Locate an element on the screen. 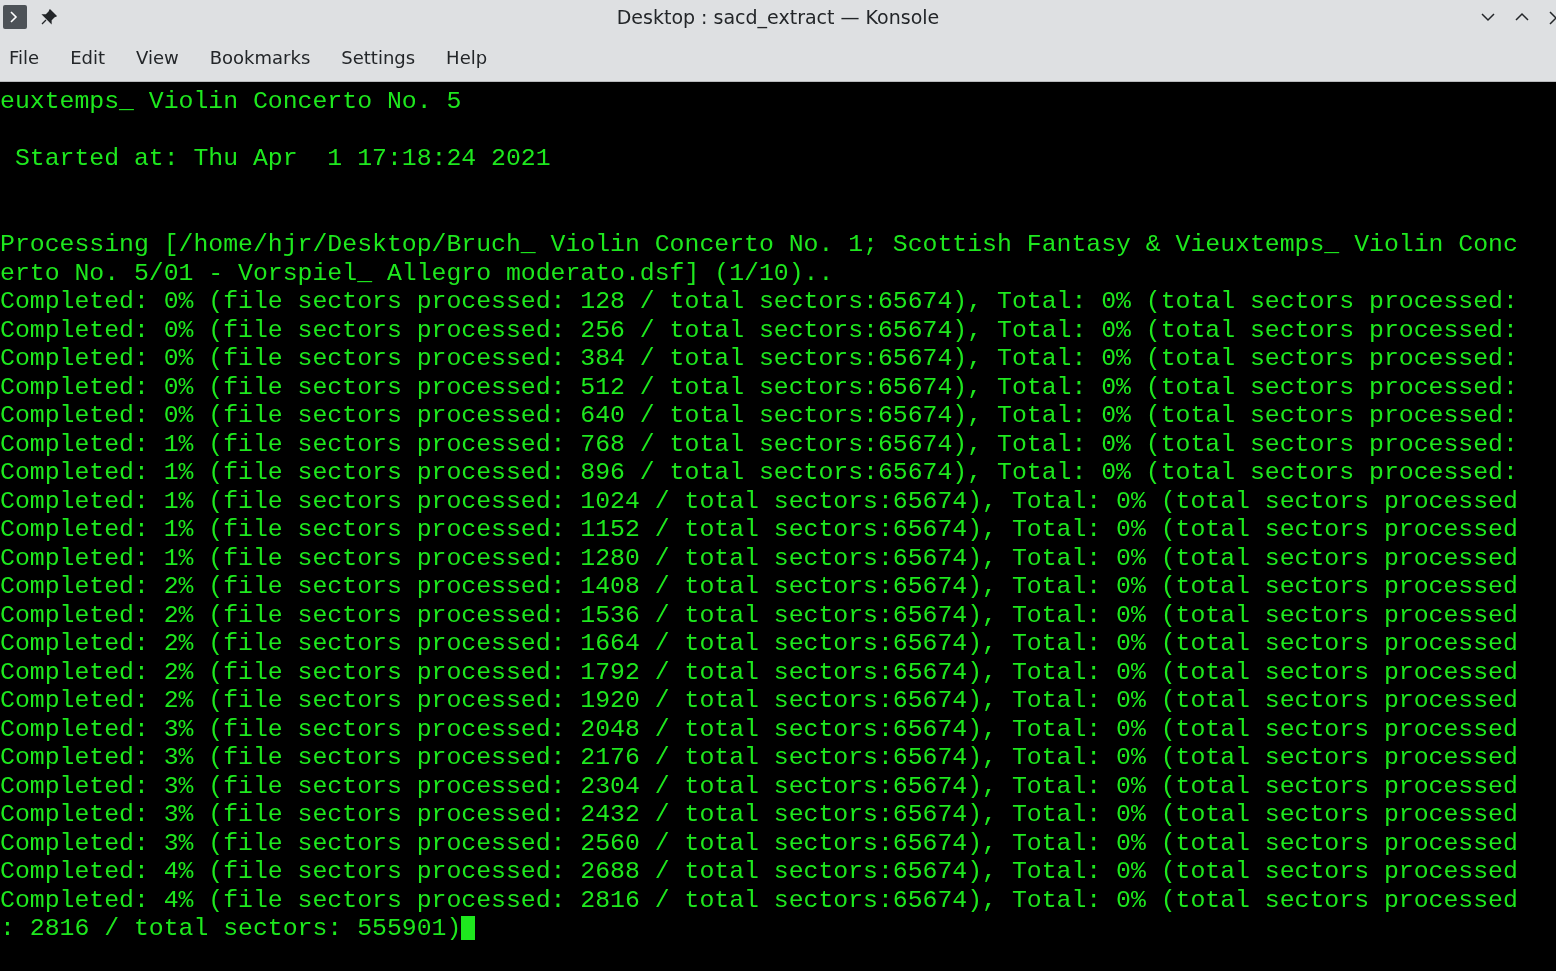  terminal-line: Completed: 3% (file sectors processed: 2304 / total sectors:65674), Total: 0% (total sectors processed is located at coordinates (759, 785).